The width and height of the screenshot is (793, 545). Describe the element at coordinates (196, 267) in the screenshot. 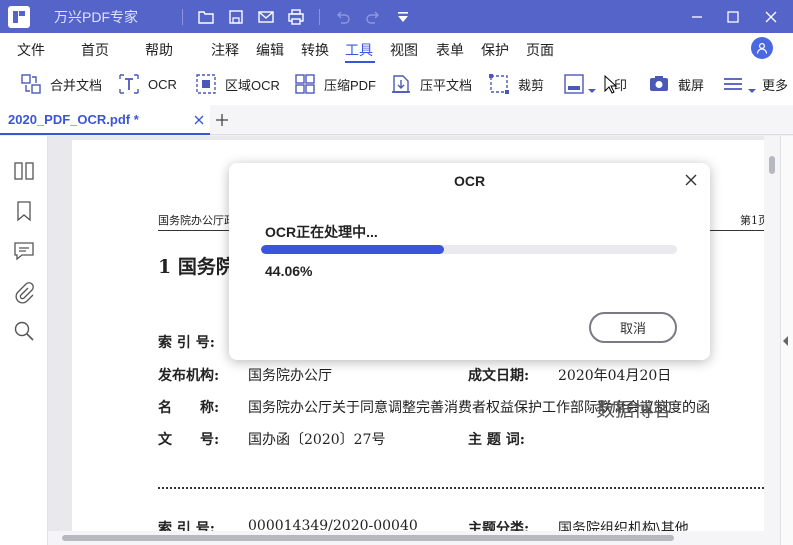

I see `page-heading: 1 国务院` at that location.